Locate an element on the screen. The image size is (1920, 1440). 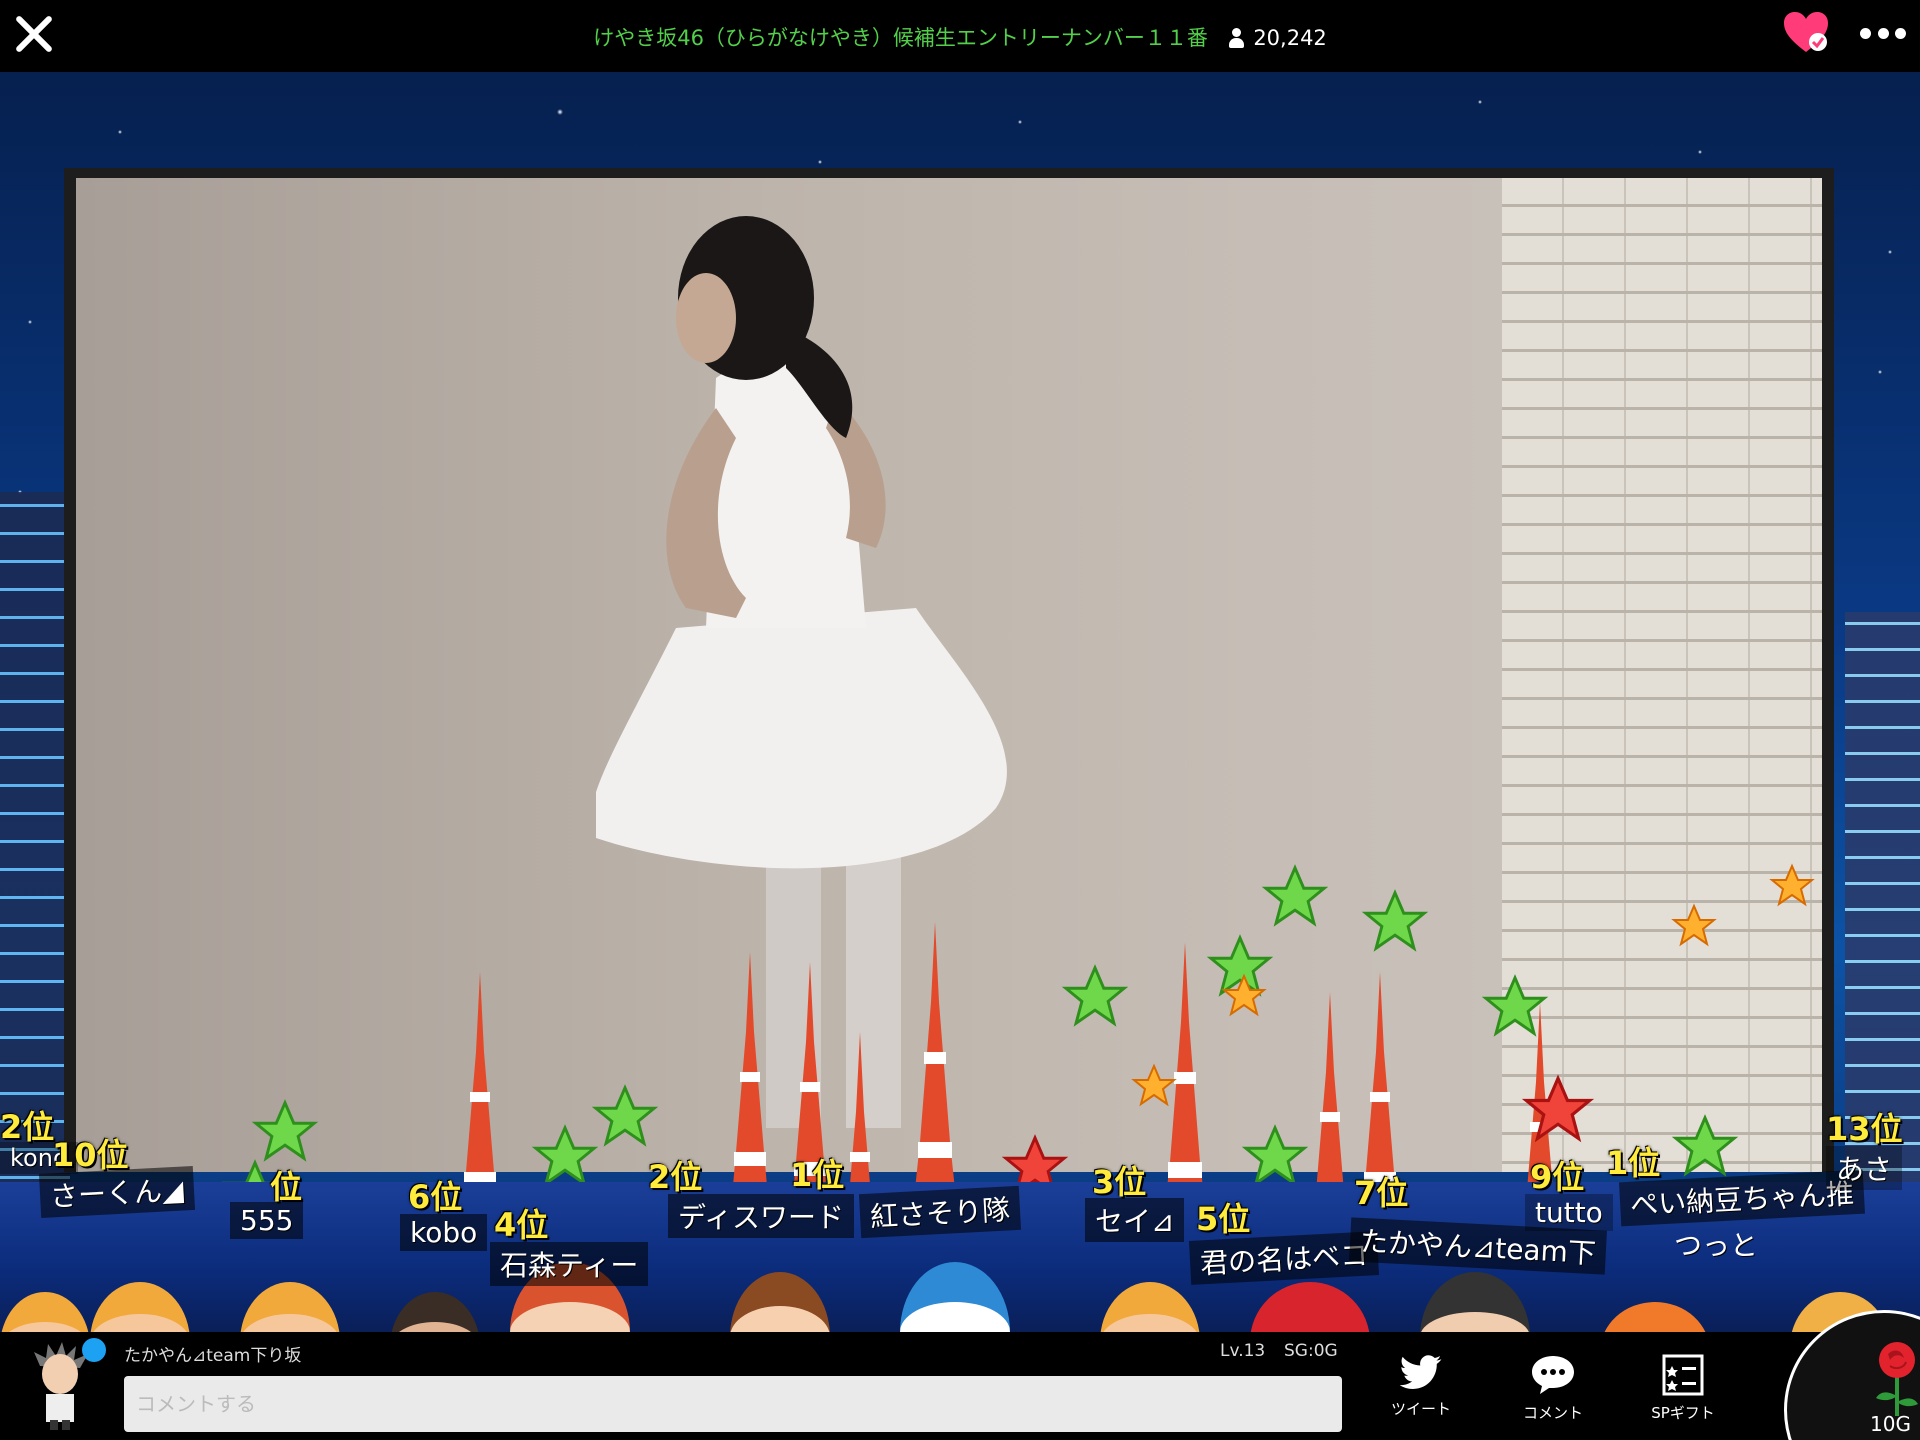
rank-name: セイ⊿ is located at coordinates (1135, 1220).